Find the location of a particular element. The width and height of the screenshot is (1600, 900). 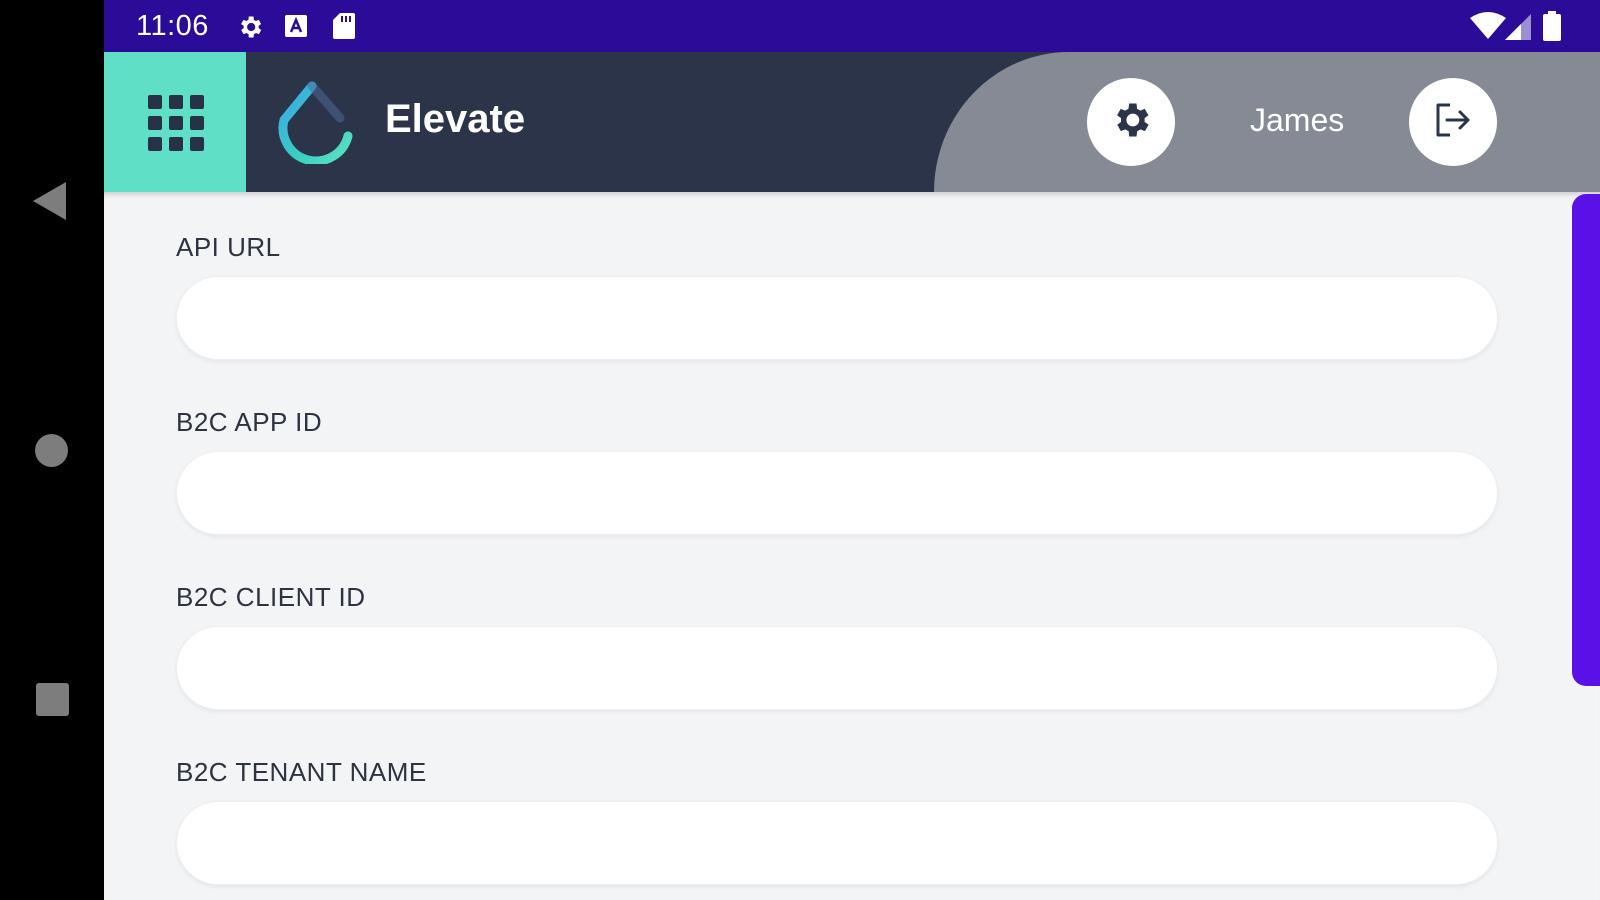

back-icon is located at coordinates (49, 201).